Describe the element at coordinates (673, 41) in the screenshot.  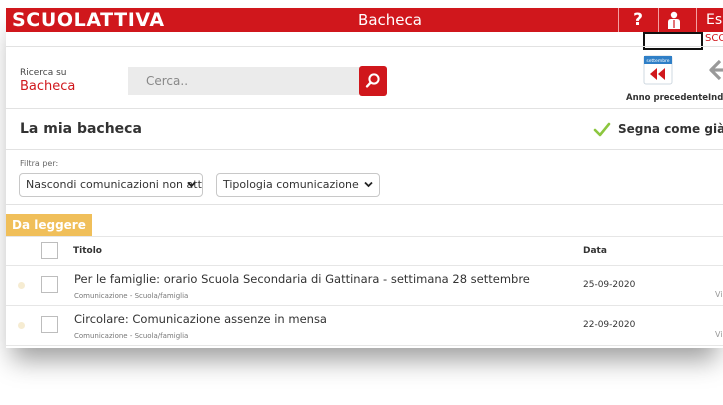
I see `user-name-box` at that location.